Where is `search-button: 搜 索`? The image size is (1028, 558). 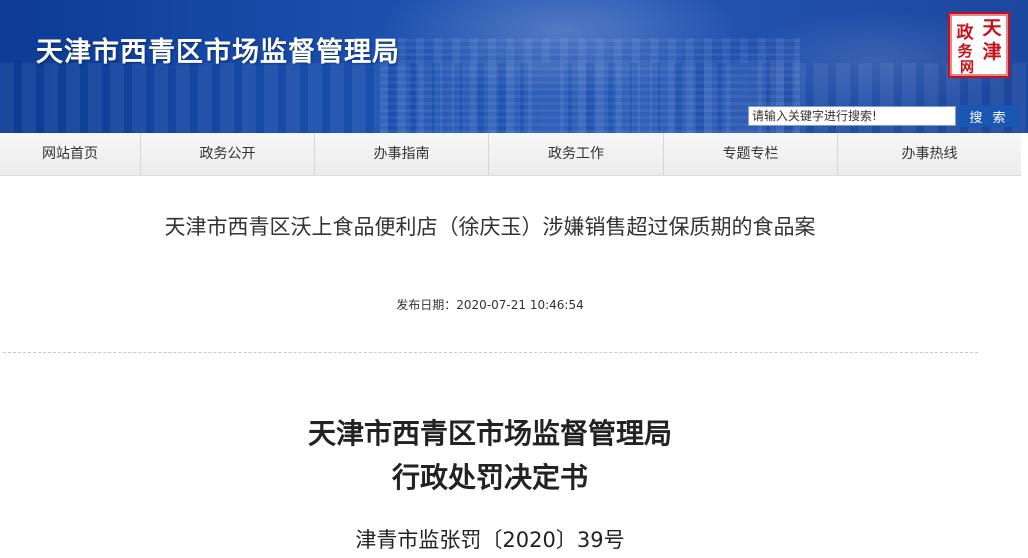
search-button: 搜 索 is located at coordinates (989, 116).